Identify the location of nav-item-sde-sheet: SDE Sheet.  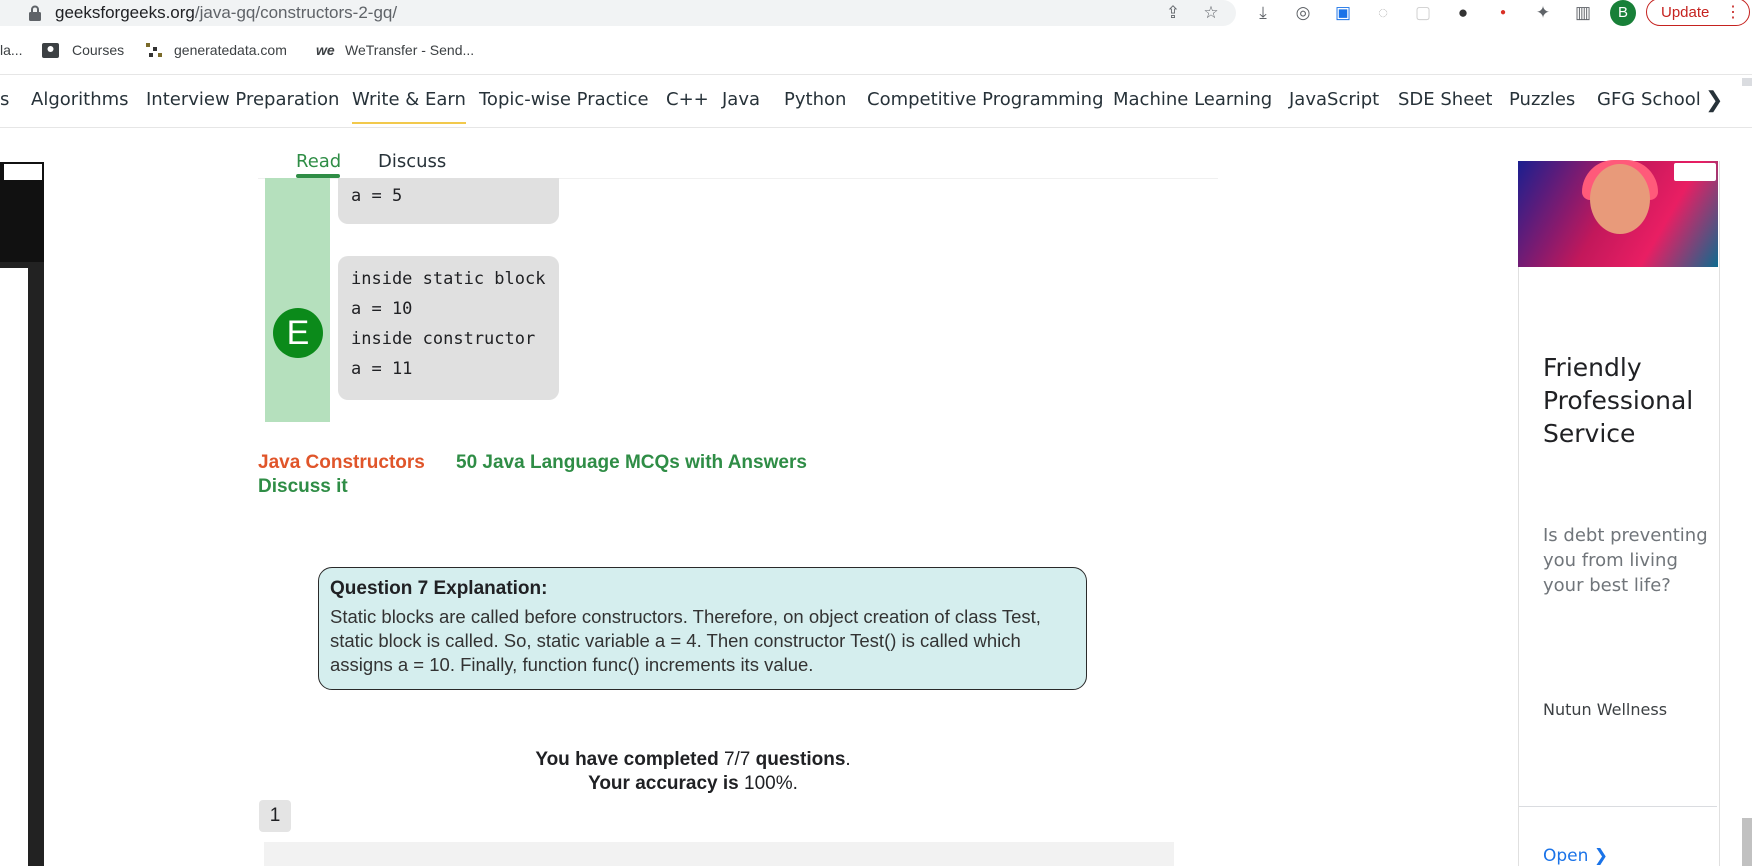
(1445, 99).